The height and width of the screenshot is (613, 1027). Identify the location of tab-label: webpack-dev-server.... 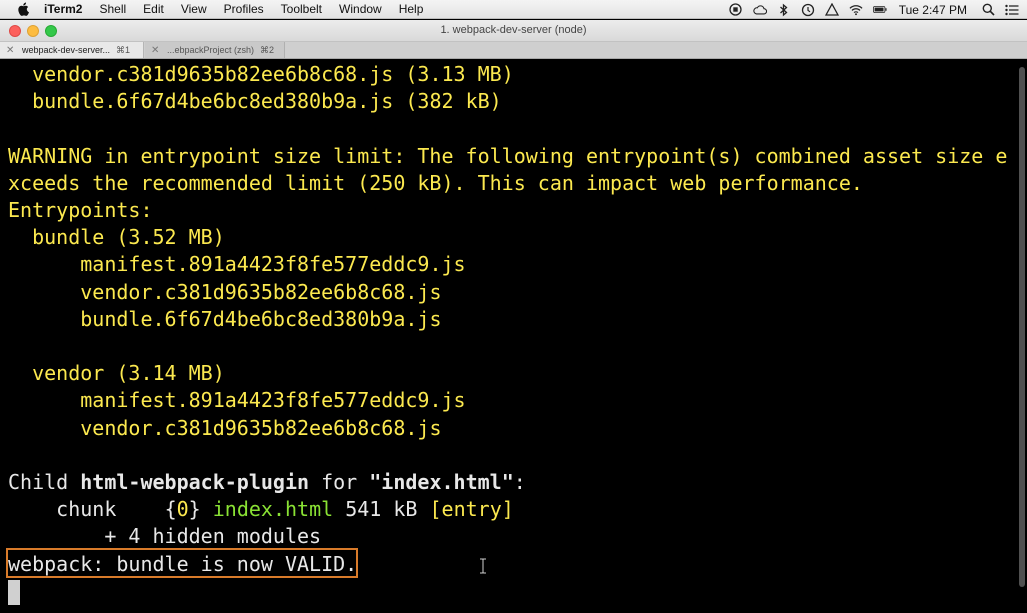
(66, 50).